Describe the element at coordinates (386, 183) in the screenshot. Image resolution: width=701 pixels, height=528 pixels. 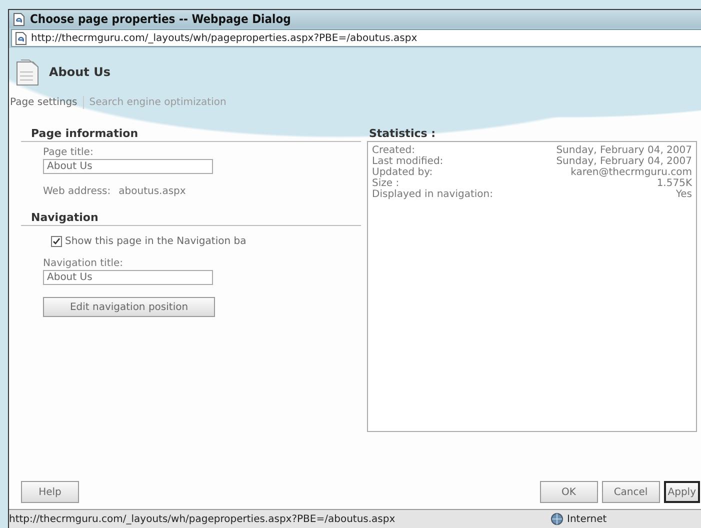
I see `stat-label: Size :` at that location.